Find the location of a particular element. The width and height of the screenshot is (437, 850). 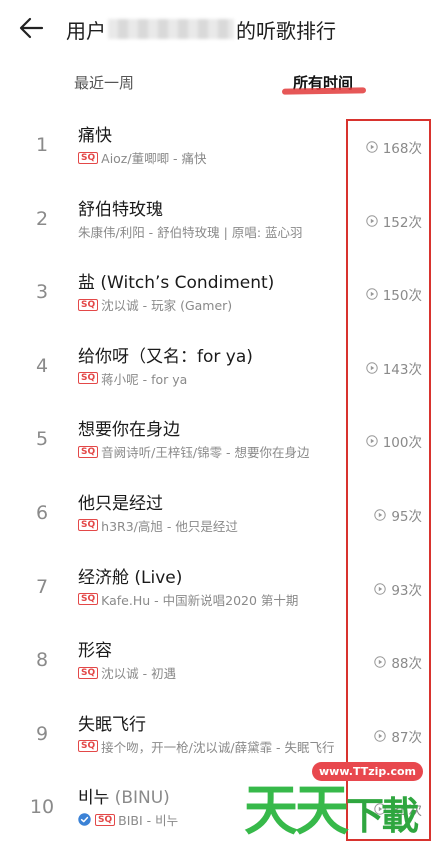

song-subtitle: SQ Aioz/董唧唧 - 痛快 is located at coordinates (142, 157).